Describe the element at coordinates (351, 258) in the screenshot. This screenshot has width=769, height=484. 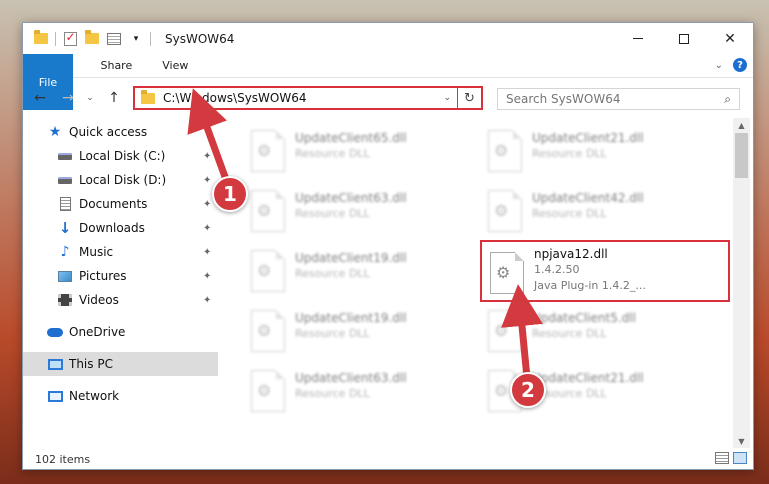
I see `file-name: UpdateClient19.dll` at that location.